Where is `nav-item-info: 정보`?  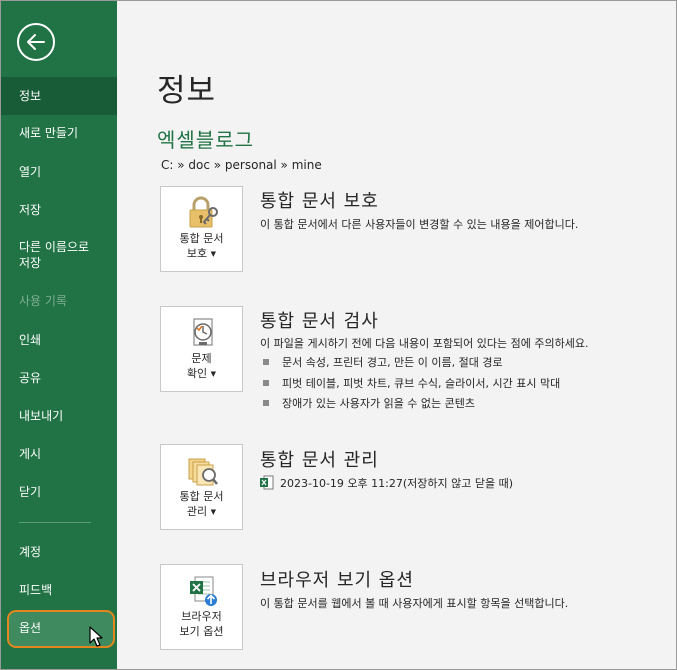
nav-item-info: 정보 is located at coordinates (59, 96).